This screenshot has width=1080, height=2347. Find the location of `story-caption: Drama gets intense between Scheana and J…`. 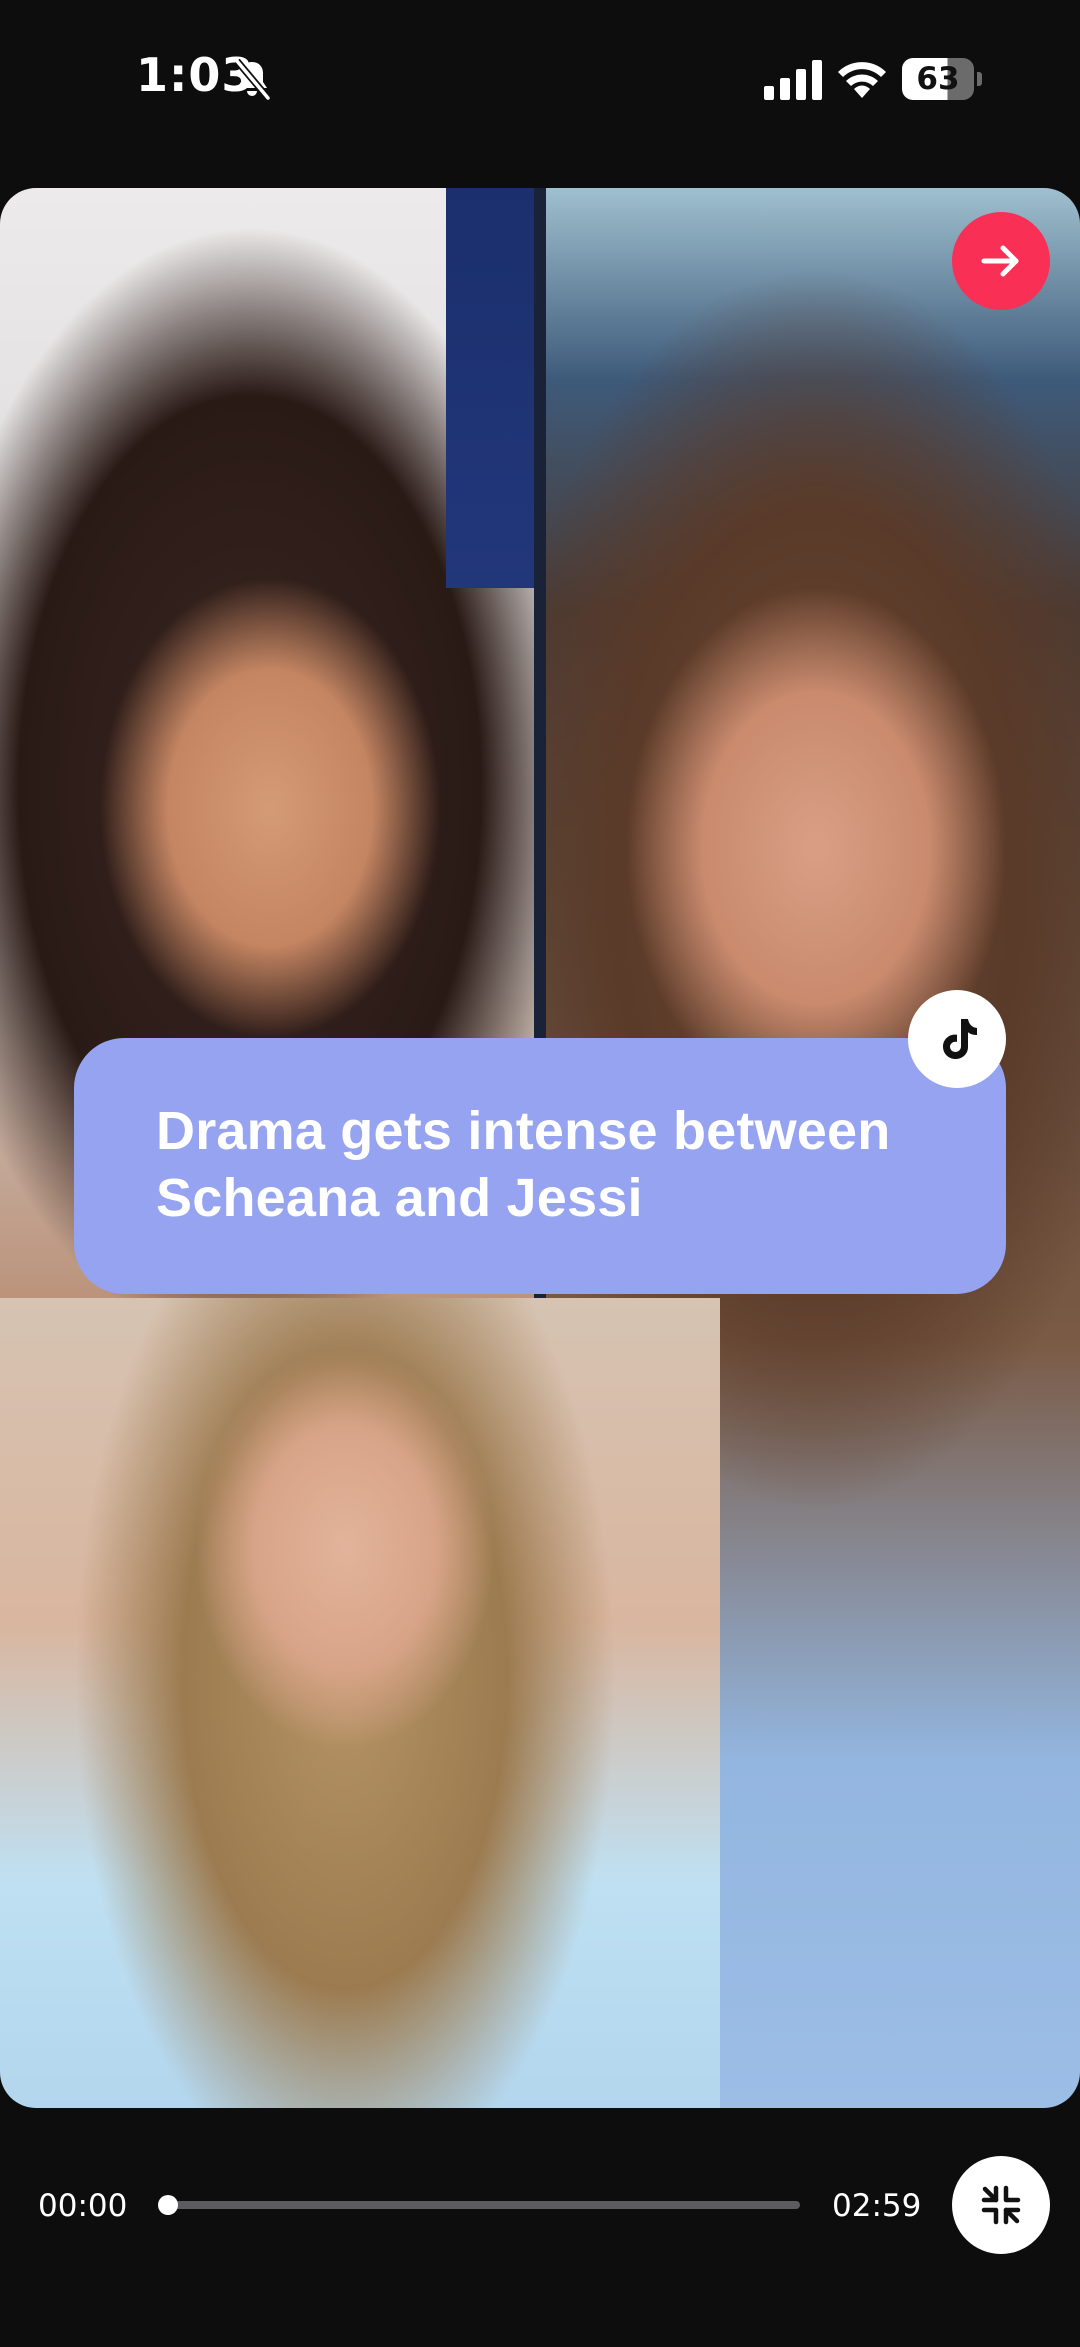

story-caption: Drama gets intense between Scheana and J… is located at coordinates (523, 1164).